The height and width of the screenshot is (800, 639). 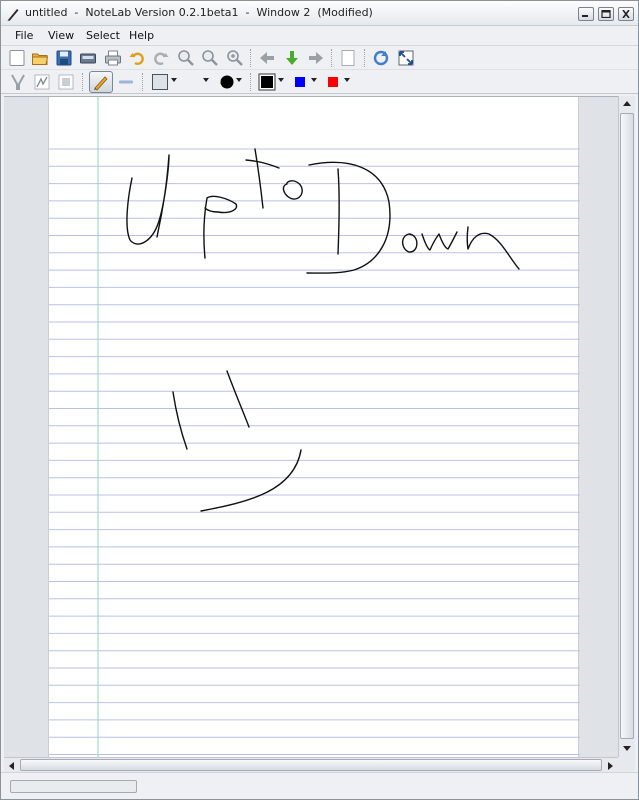 What do you see at coordinates (88, 58) in the screenshot?
I see `scan-icon` at bounding box center [88, 58].